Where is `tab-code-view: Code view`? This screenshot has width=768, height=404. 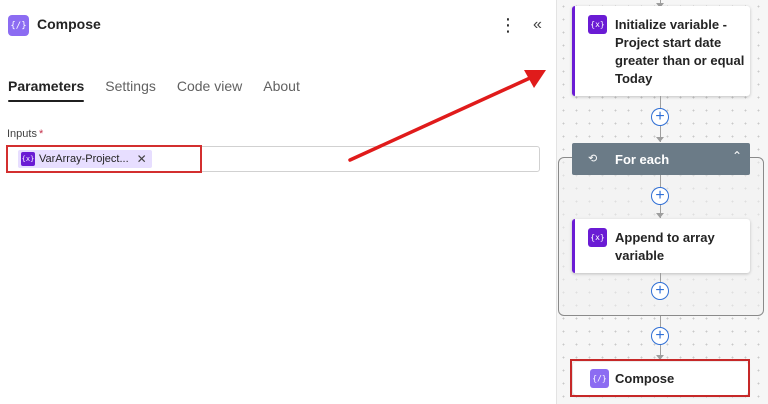
tab-code-view: Code view is located at coordinates (209, 89).